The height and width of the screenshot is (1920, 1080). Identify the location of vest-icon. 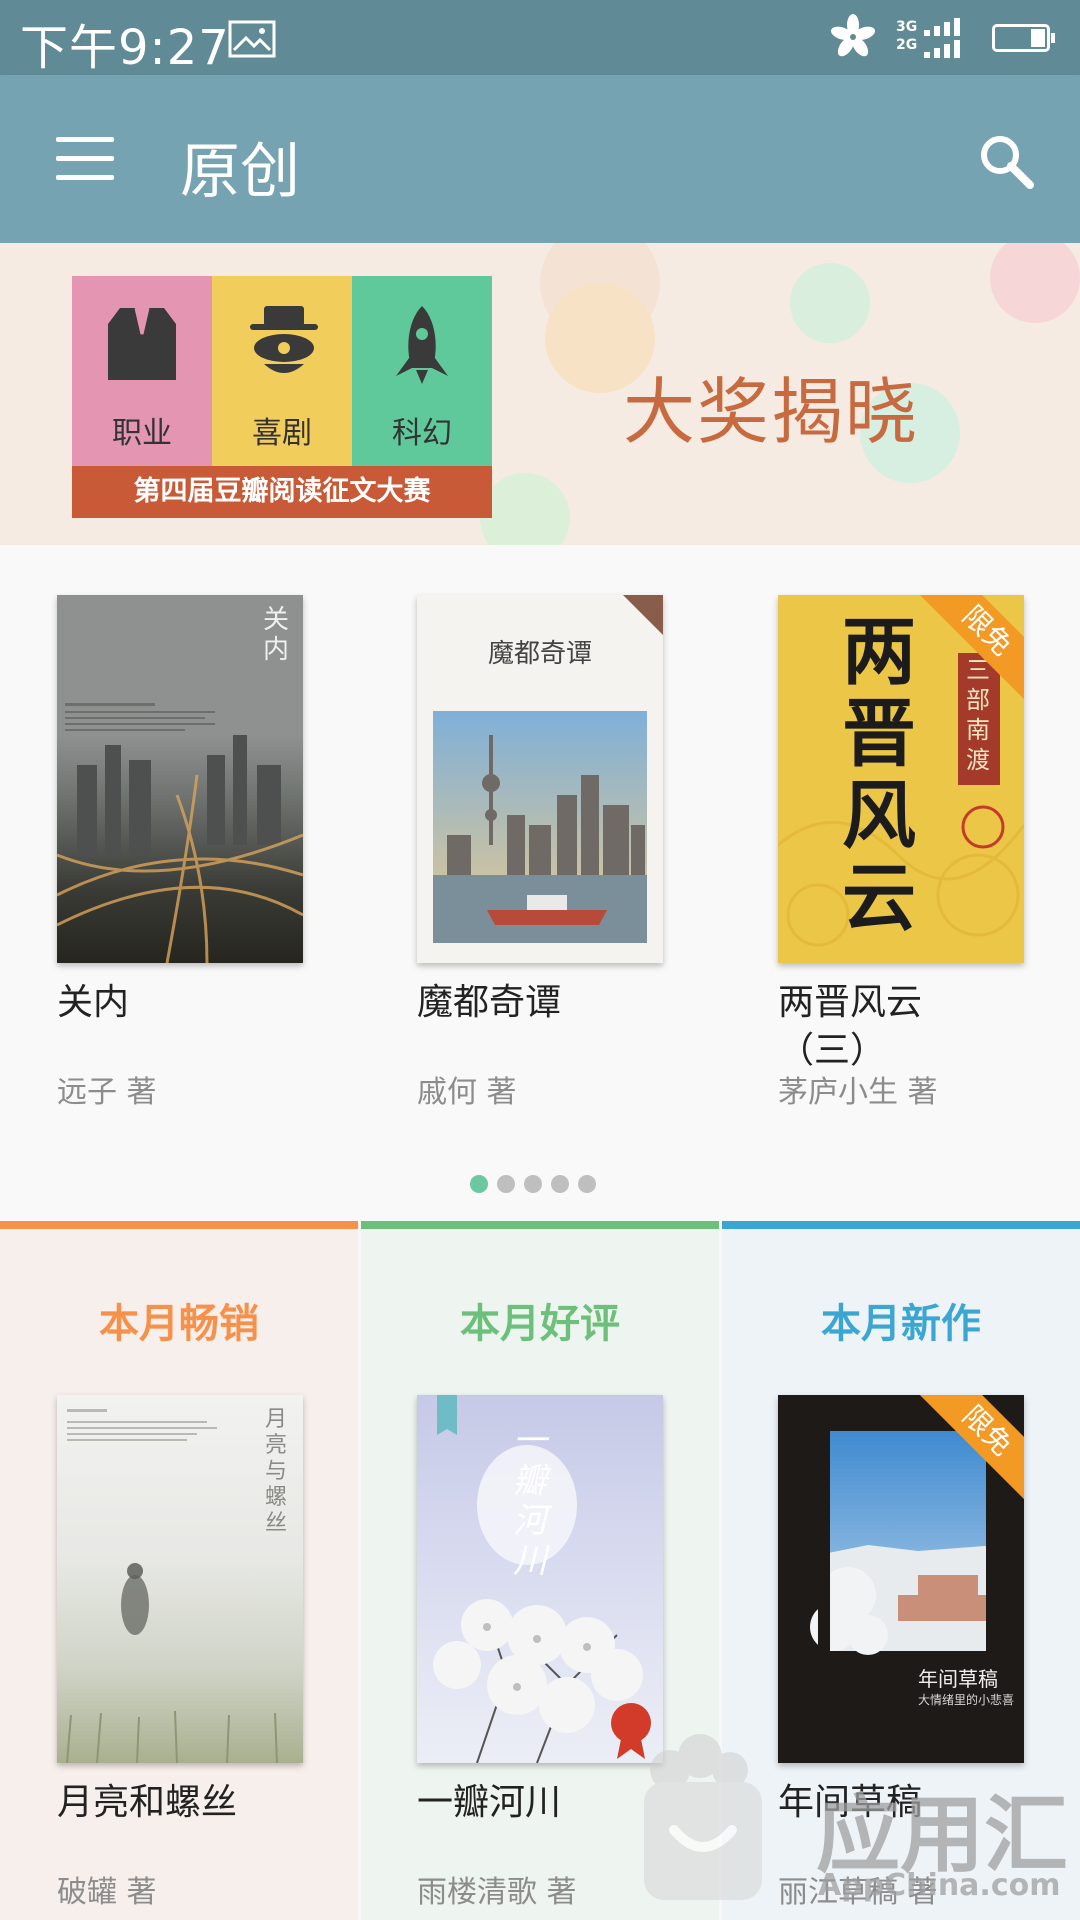
(142, 343).